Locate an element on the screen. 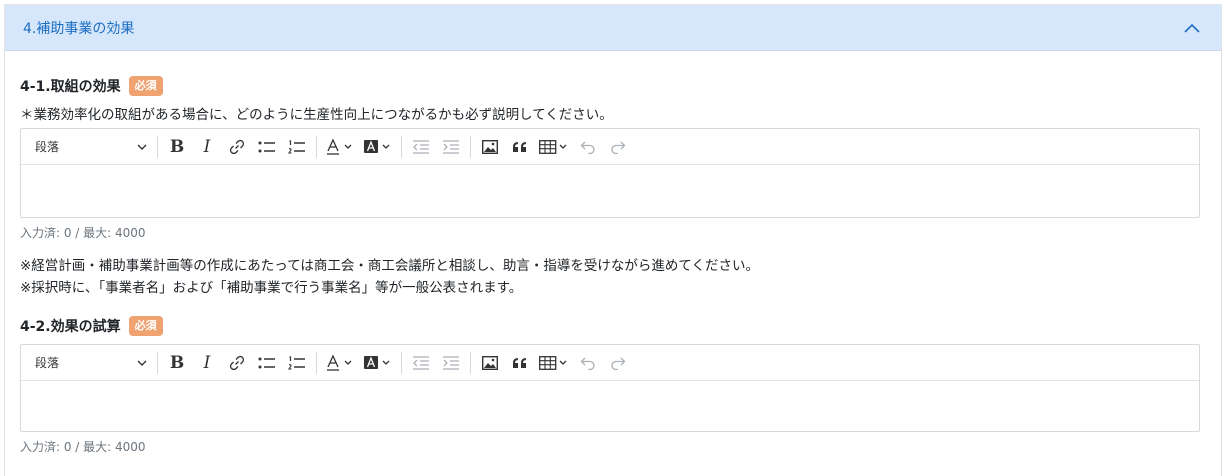 This screenshot has height=476, width=1226. panel-title: 4.補助事業の効果 is located at coordinates (79, 28).